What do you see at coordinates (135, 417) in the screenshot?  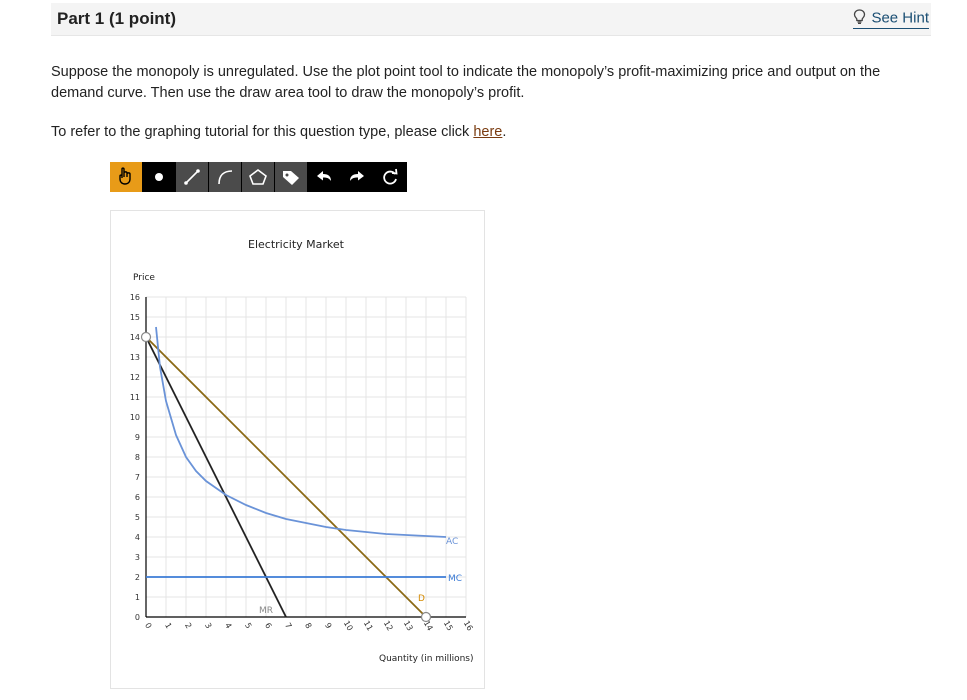 I see `y-tick-label: 10` at bounding box center [135, 417].